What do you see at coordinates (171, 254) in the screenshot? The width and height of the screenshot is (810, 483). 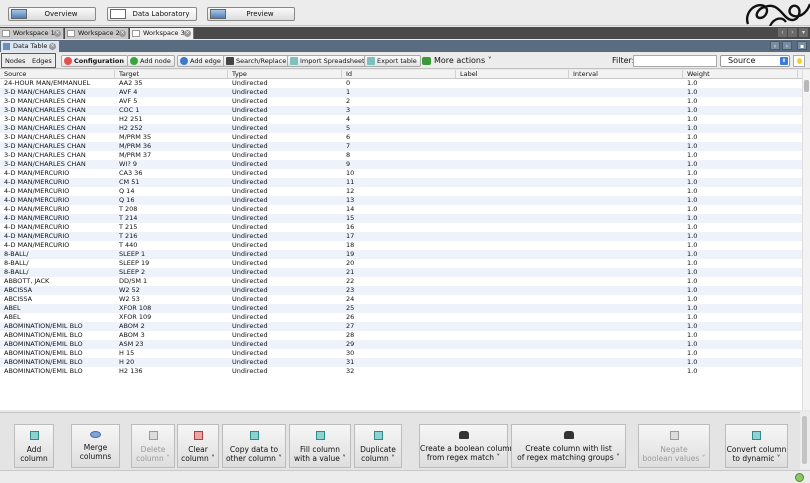 I see `table-cell-target: SLEEP 1` at bounding box center [171, 254].